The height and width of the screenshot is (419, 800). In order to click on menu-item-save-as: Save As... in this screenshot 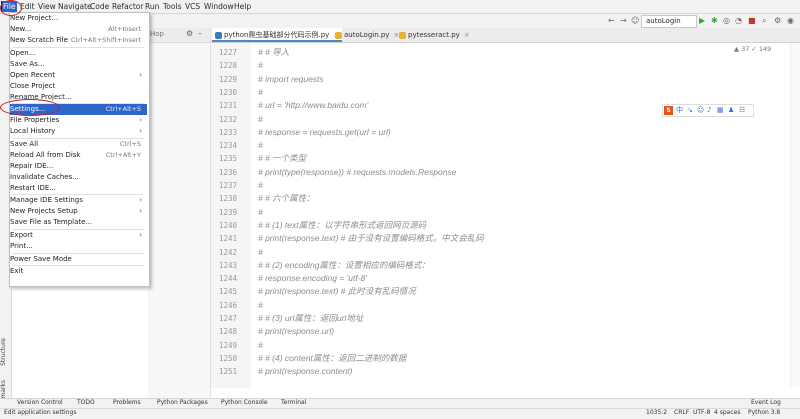, I will do `click(78, 64)`.